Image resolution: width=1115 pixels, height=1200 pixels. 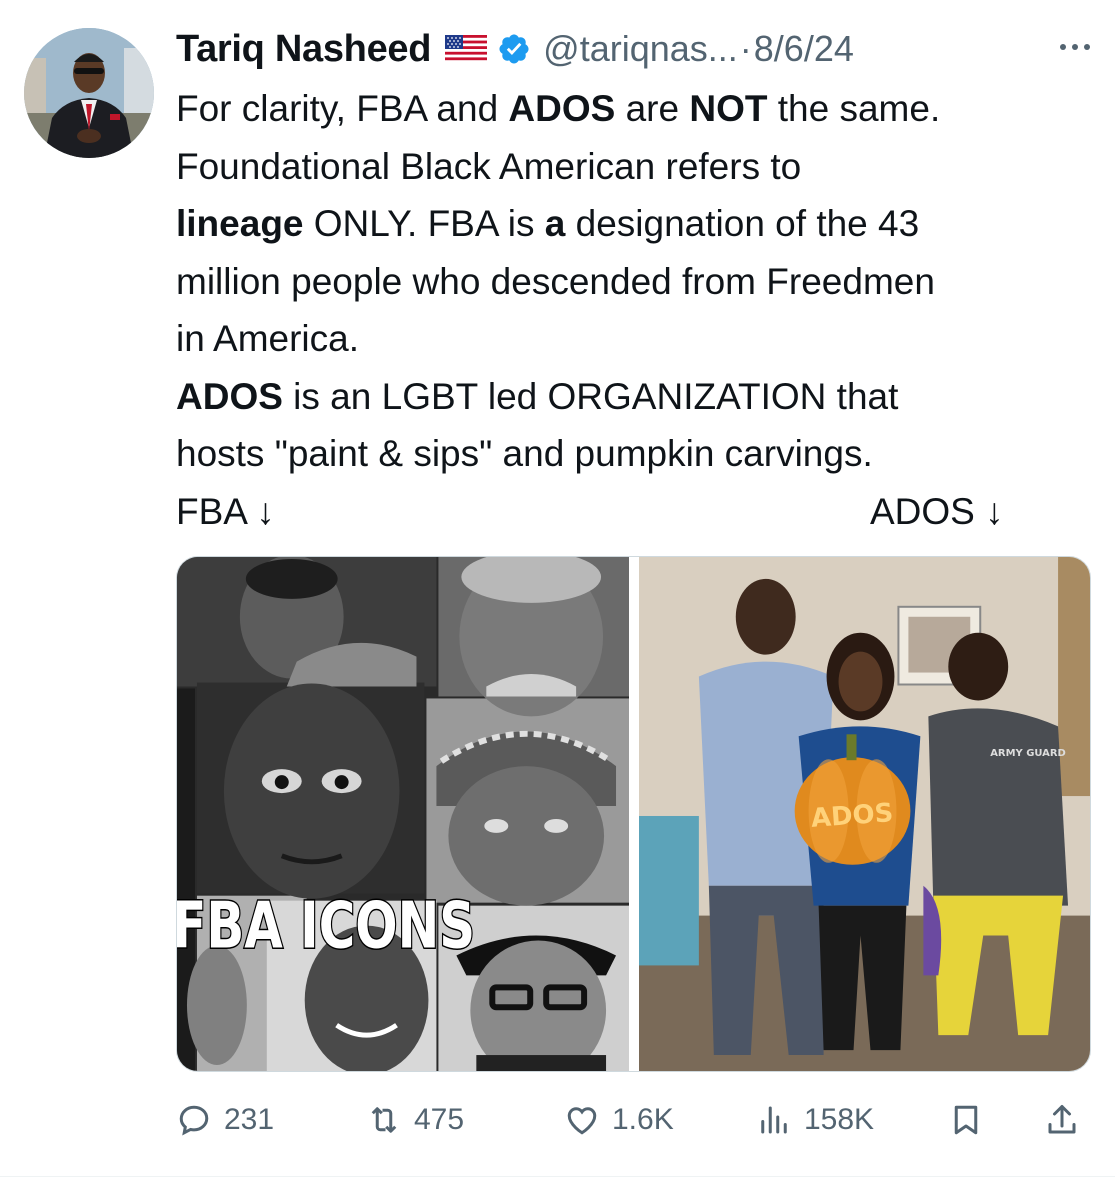 What do you see at coordinates (424, 223) in the screenshot?
I see `tweet-text-segment: ONLY. FBA is` at bounding box center [424, 223].